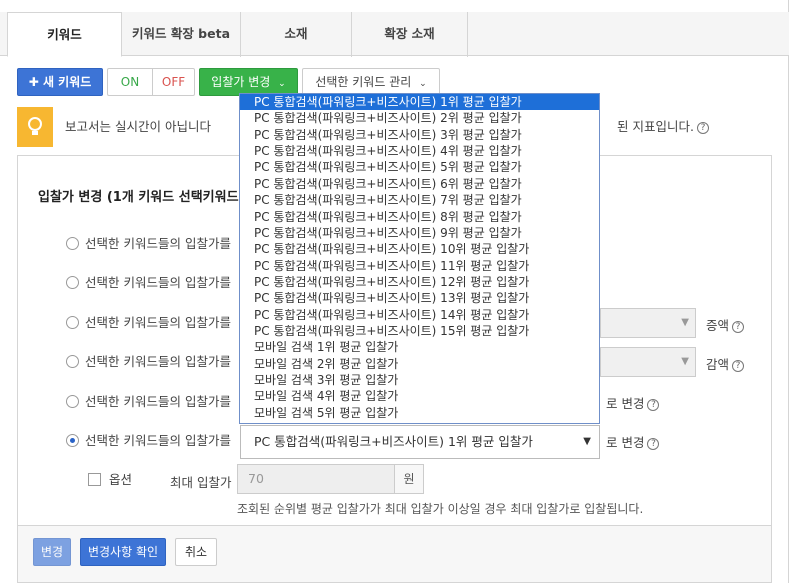  Describe the element at coordinates (648, 323) in the screenshot. I see `increase-unit-select: ▼` at that location.